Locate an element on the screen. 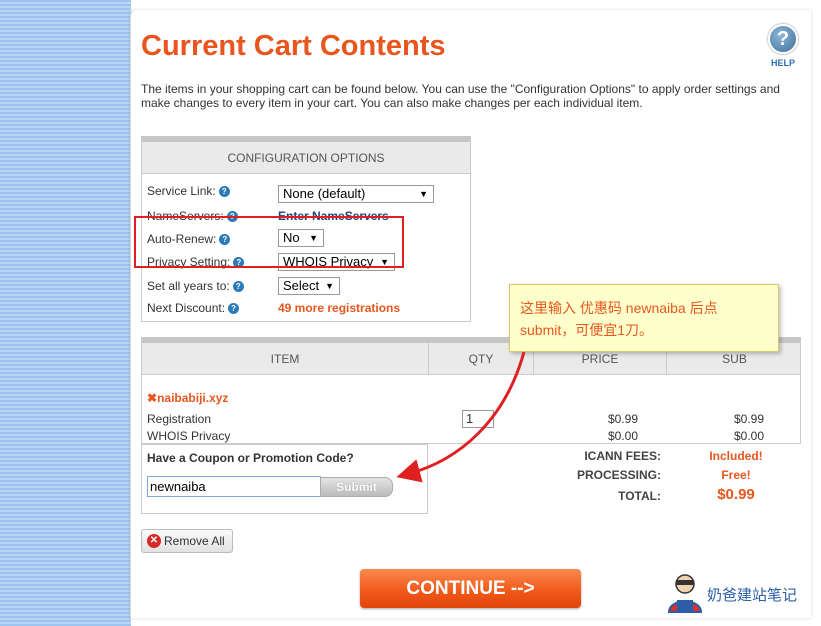 This screenshot has height=626, width=821. row-registration-price: $0.99 is located at coordinates (623, 419).